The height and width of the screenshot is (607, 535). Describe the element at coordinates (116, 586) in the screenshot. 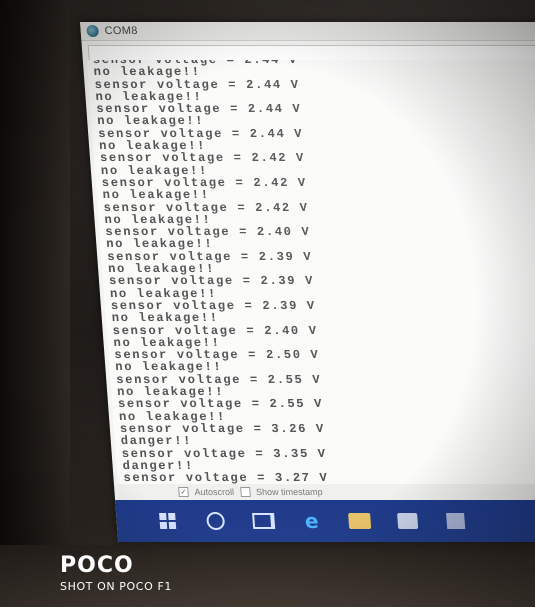

I see `watermark-subtitle: SHOT ON POCO F1` at that location.